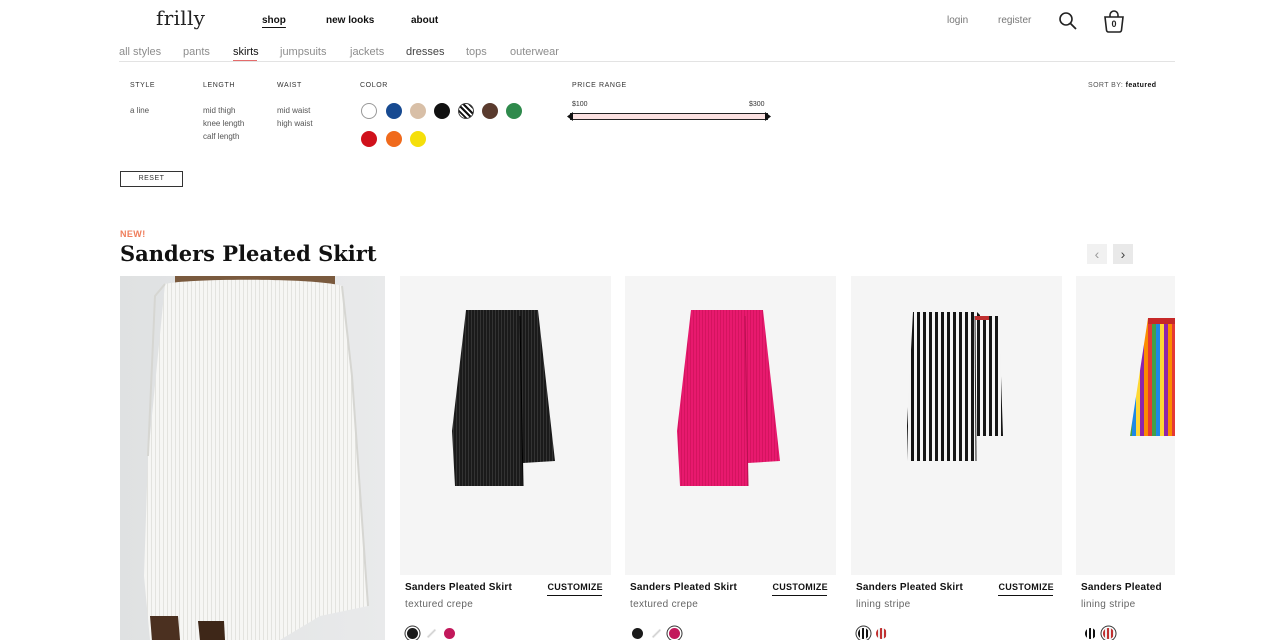 This screenshot has width=1280, height=640. I want to click on filter-style-heading: STYLE, so click(143, 85).